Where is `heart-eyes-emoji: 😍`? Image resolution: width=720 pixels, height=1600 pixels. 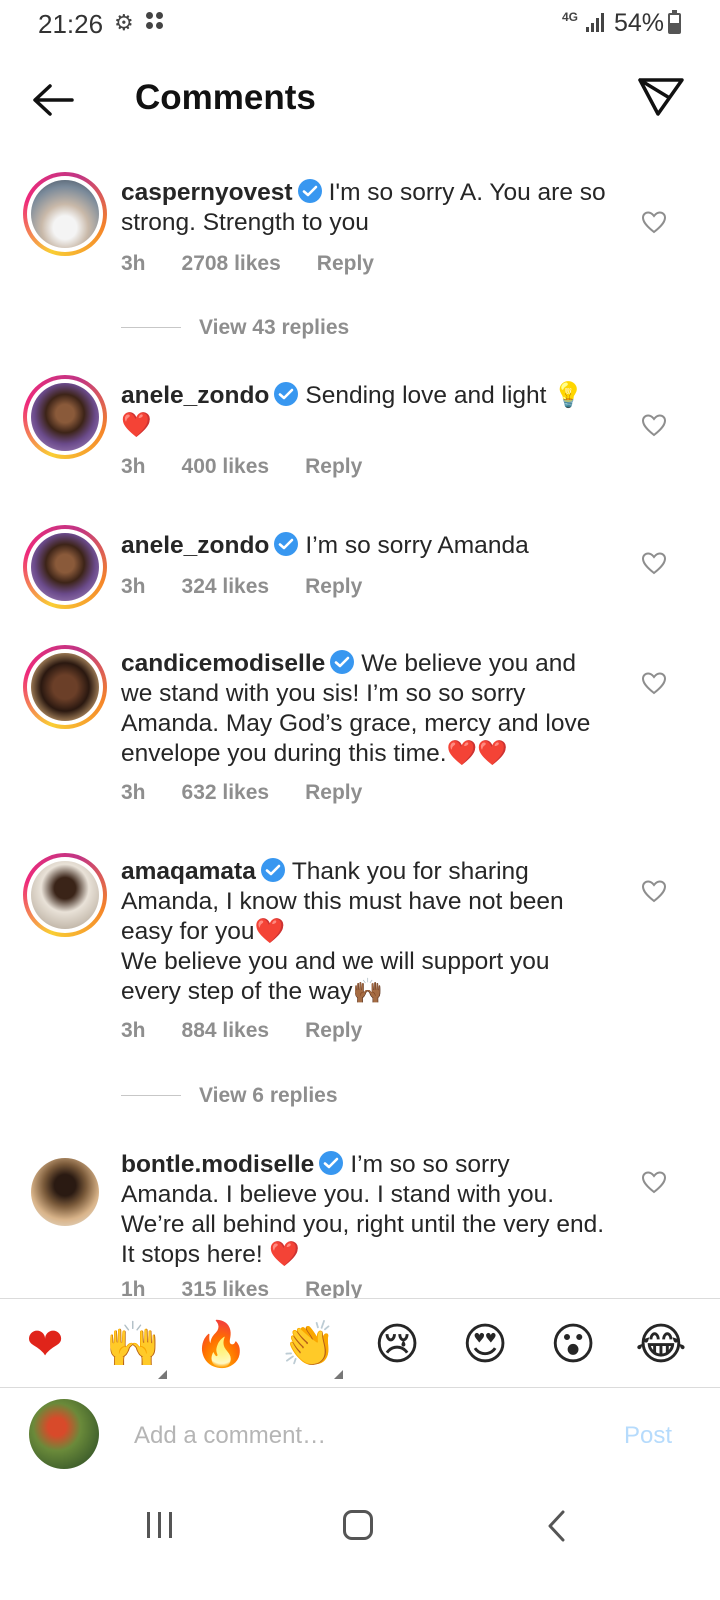 heart-eyes-emoji: 😍 is located at coordinates (485, 1345).